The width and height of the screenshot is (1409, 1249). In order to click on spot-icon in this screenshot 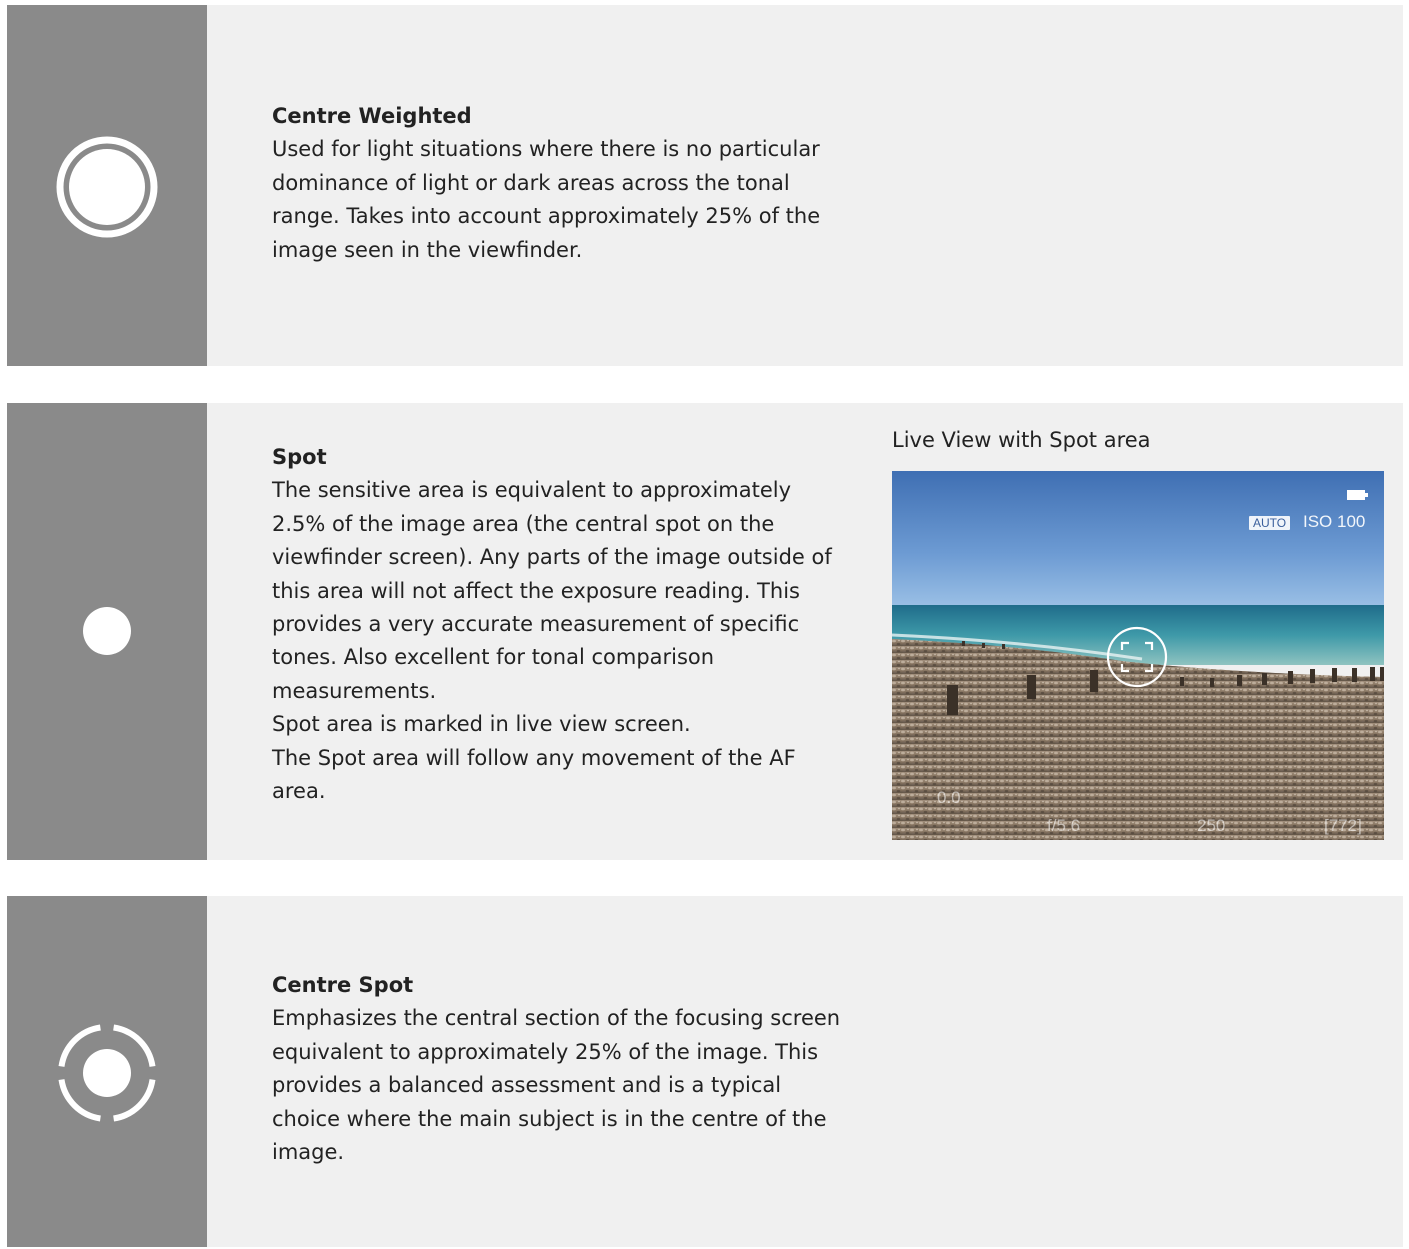, I will do `click(107, 631)`.